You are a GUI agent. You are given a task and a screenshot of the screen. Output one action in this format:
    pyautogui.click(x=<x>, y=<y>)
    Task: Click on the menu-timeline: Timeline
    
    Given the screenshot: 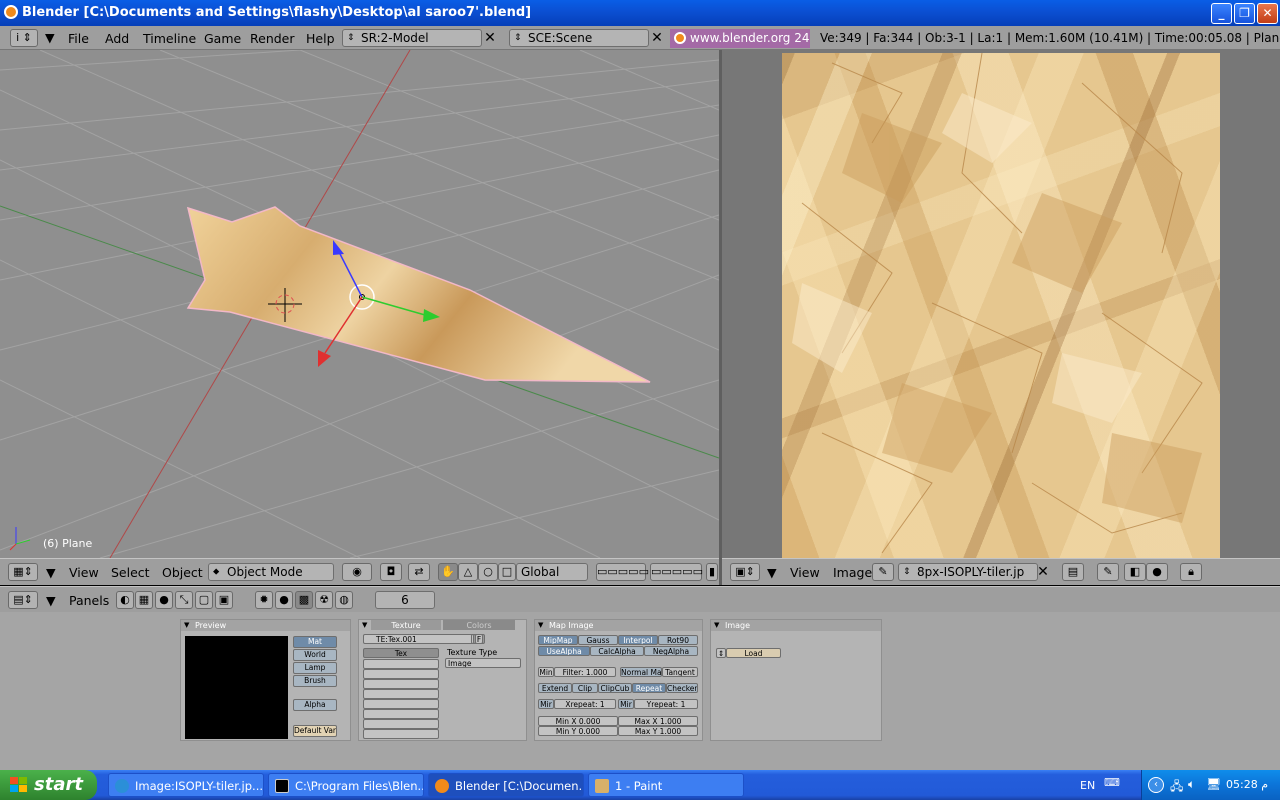 What is the action you would take?
    pyautogui.click(x=169, y=38)
    